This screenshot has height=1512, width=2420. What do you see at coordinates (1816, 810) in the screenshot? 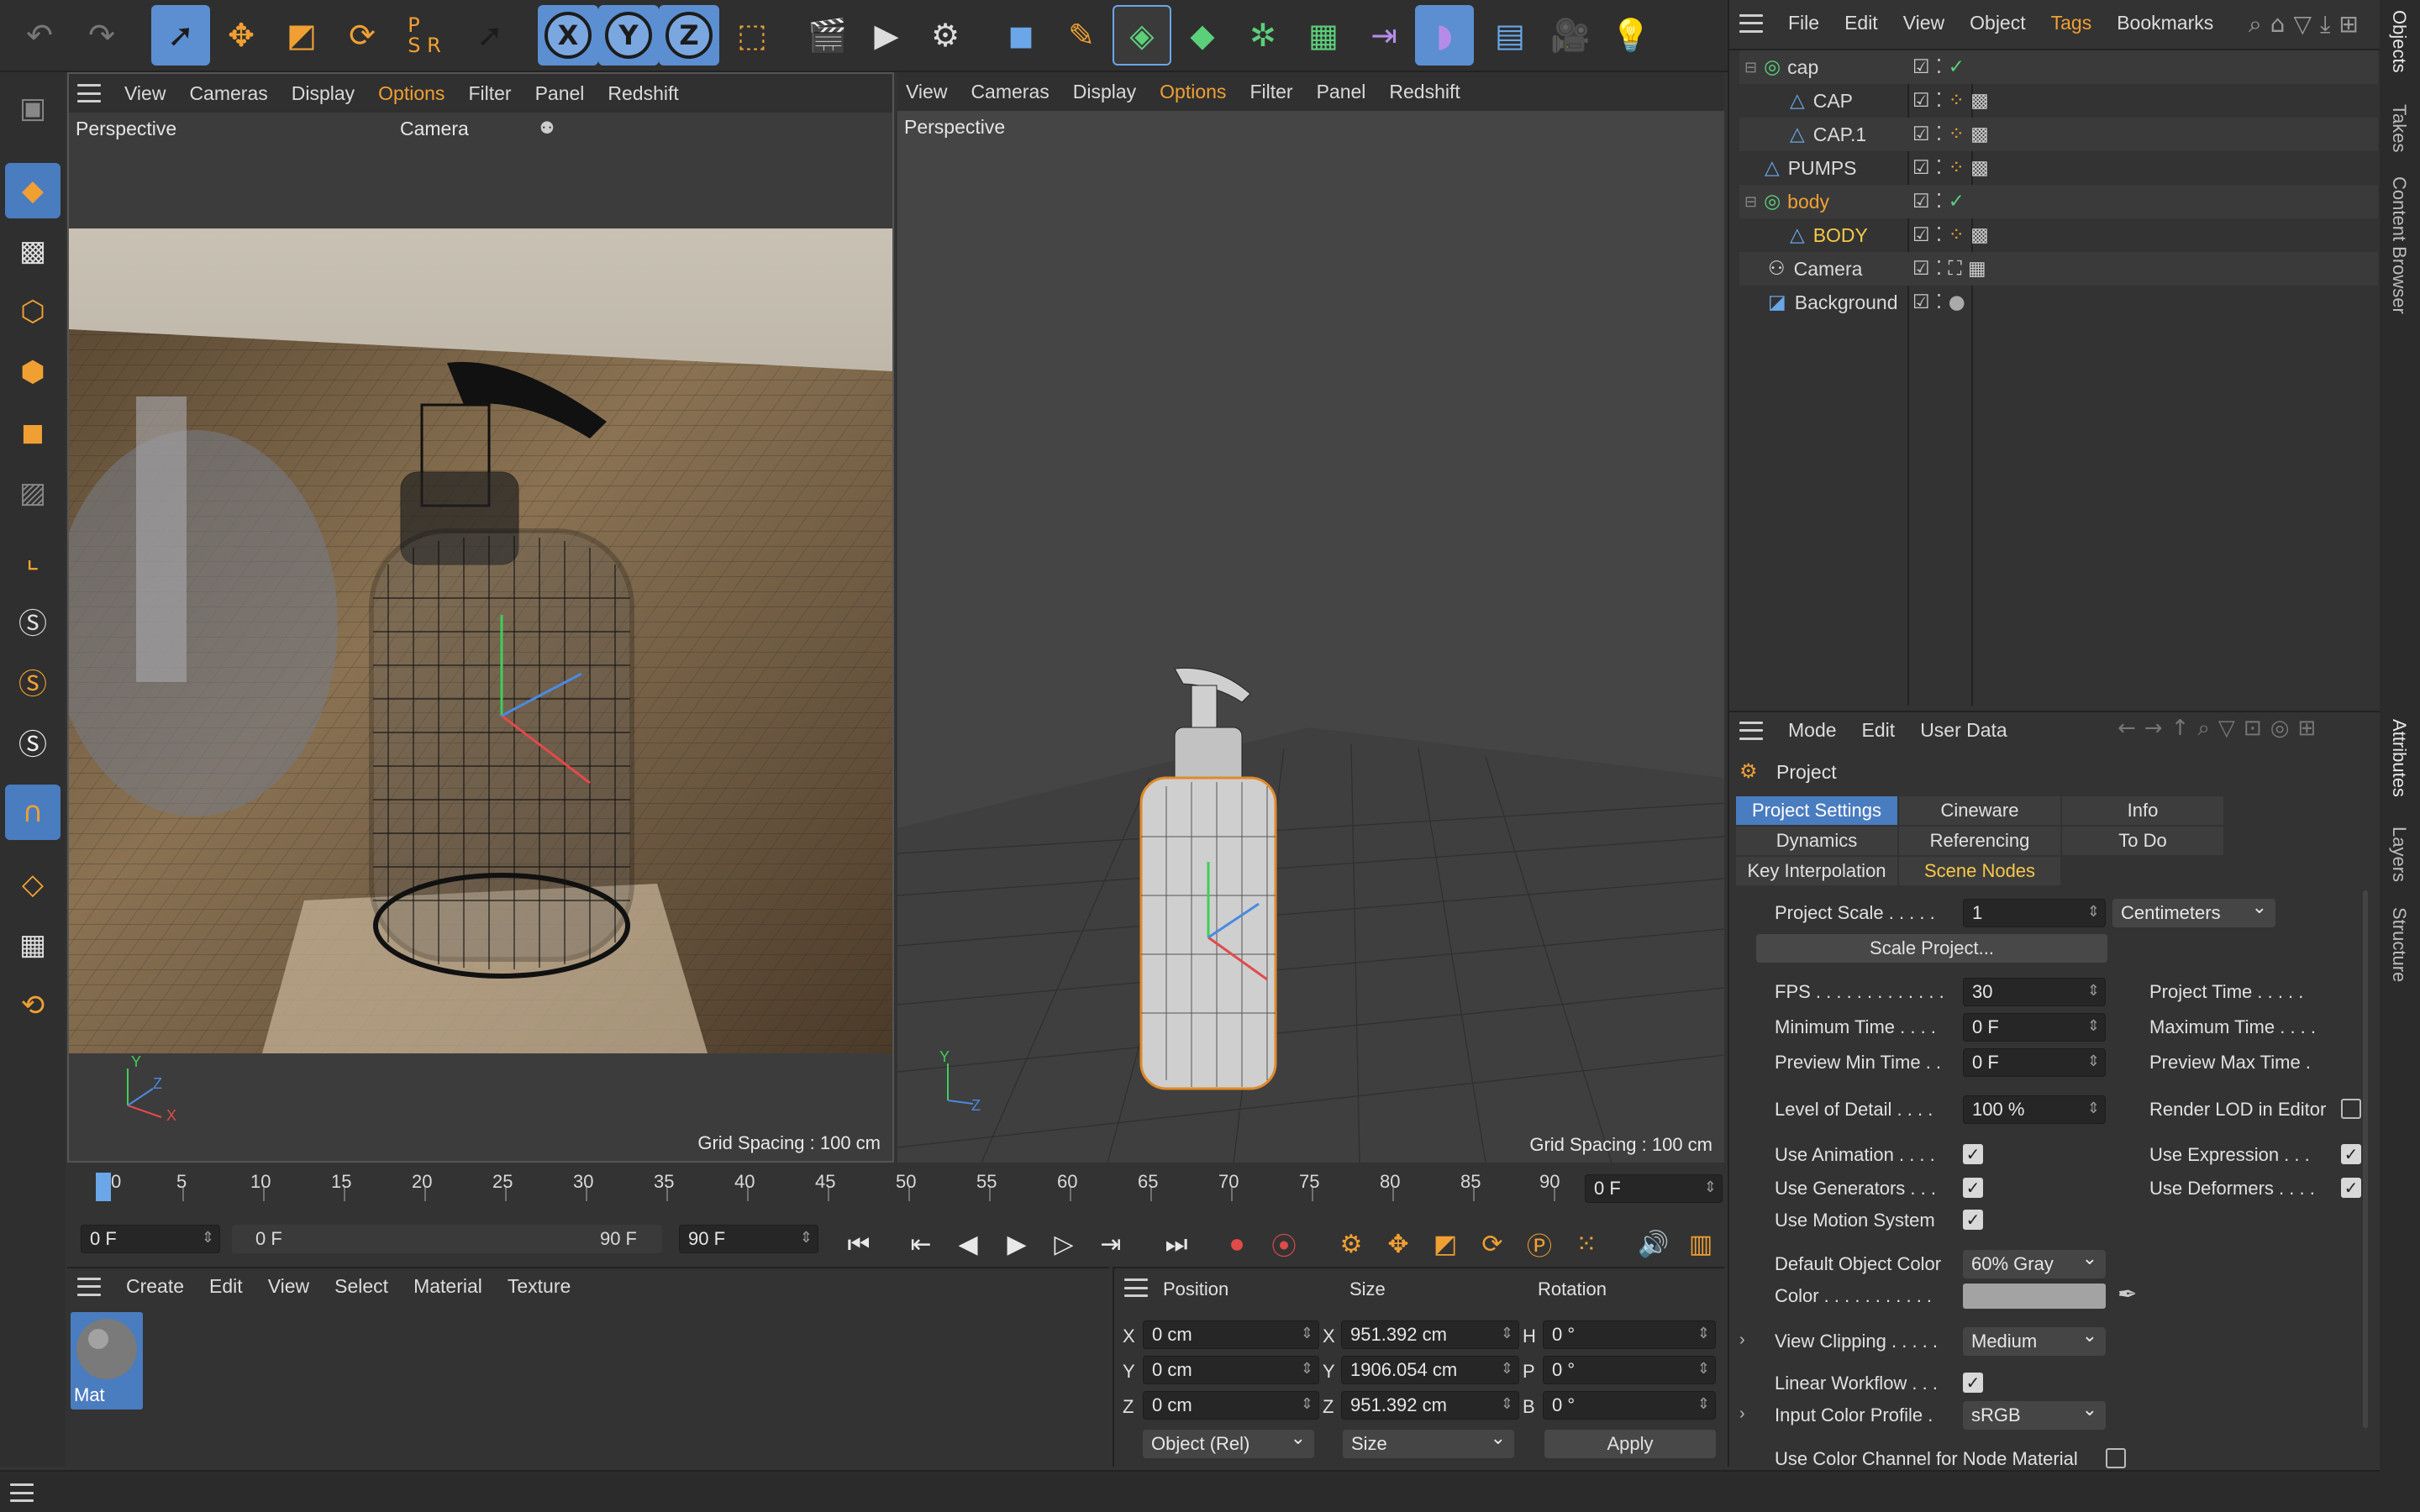
I see `tab-project-settings: Project Settings` at bounding box center [1816, 810].